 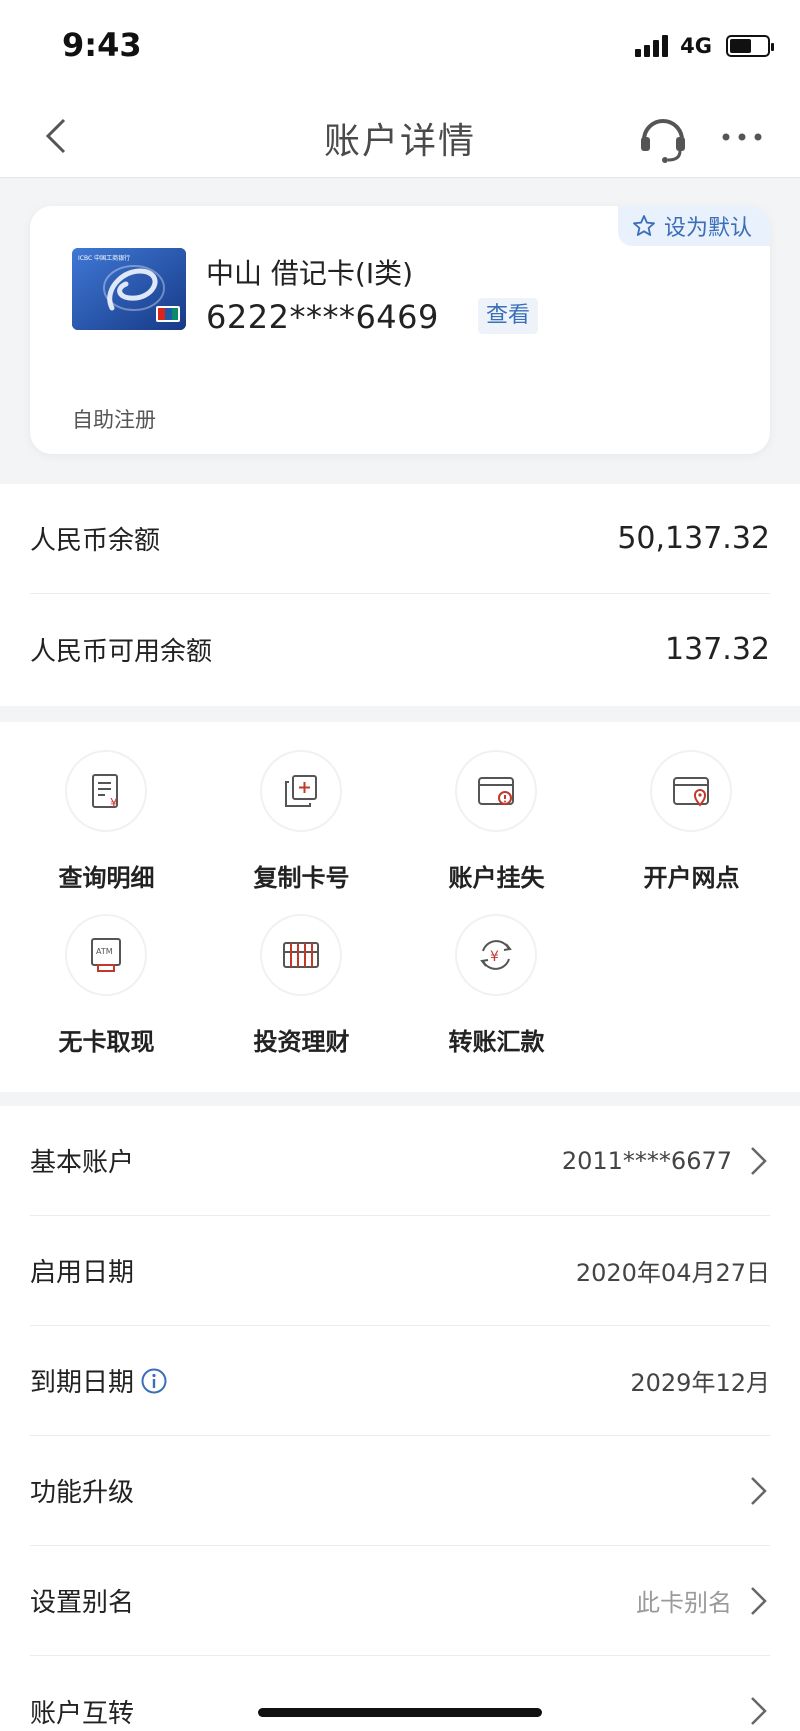 I want to click on action-icon-wrap: ATM, so click(x=106, y=955).